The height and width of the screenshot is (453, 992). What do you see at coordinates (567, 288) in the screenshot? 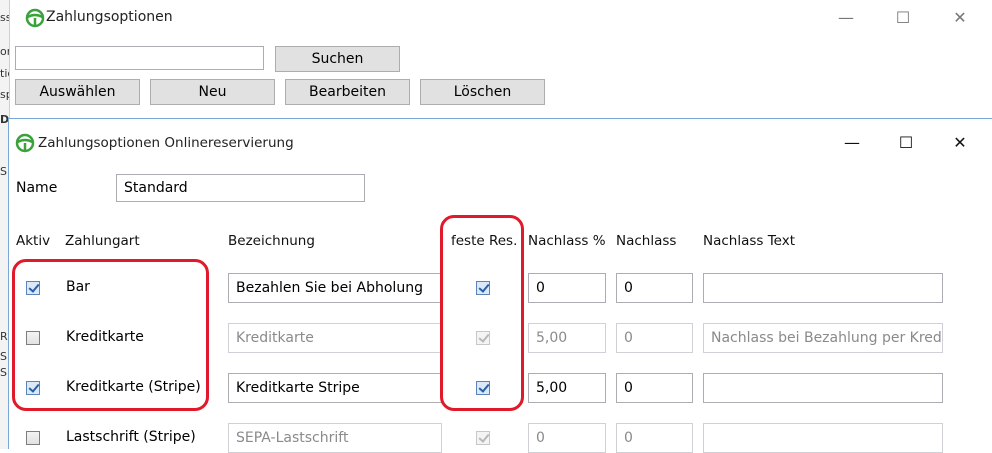
I see `discount-percent-input: 0` at bounding box center [567, 288].